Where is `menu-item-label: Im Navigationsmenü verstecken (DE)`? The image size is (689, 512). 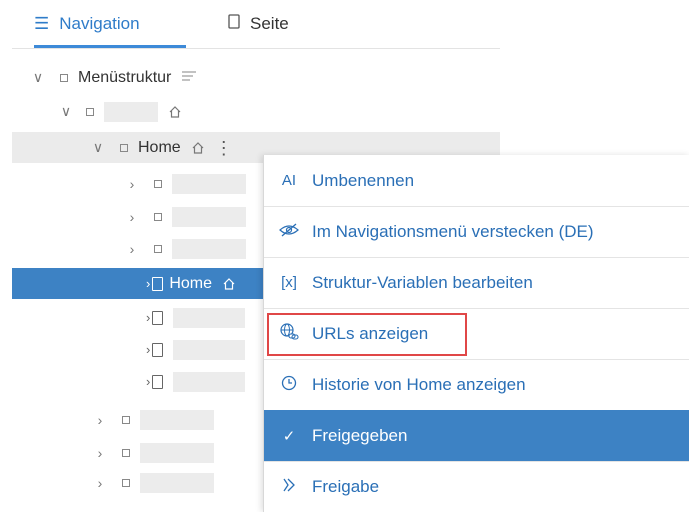 menu-item-label: Im Navigationsmenü verstecken (DE) is located at coordinates (453, 231).